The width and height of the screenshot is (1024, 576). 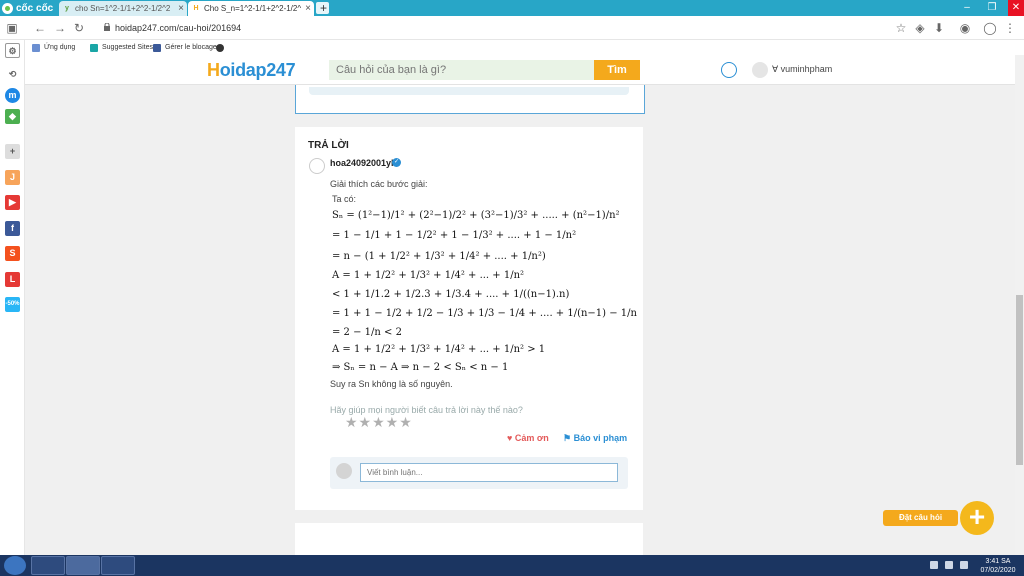 I want to click on address-bar: hoidap247.com/cau-hoi/201694, so click(x=178, y=28).